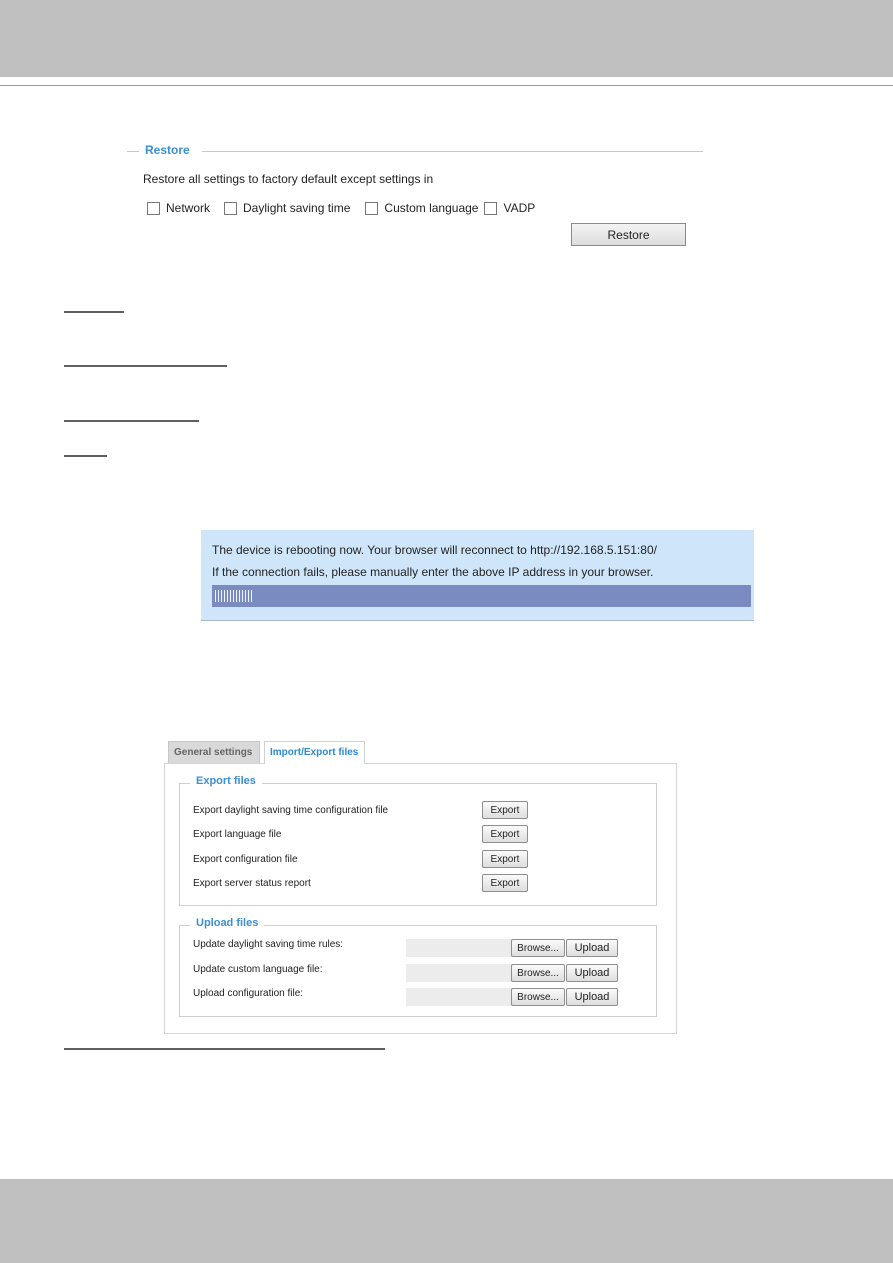 The height and width of the screenshot is (1263, 893). I want to click on export-row-label: Export language file, so click(237, 834).